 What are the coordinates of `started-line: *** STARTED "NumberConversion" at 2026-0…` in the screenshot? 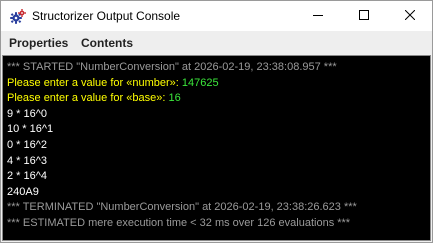 It's located at (172, 67).